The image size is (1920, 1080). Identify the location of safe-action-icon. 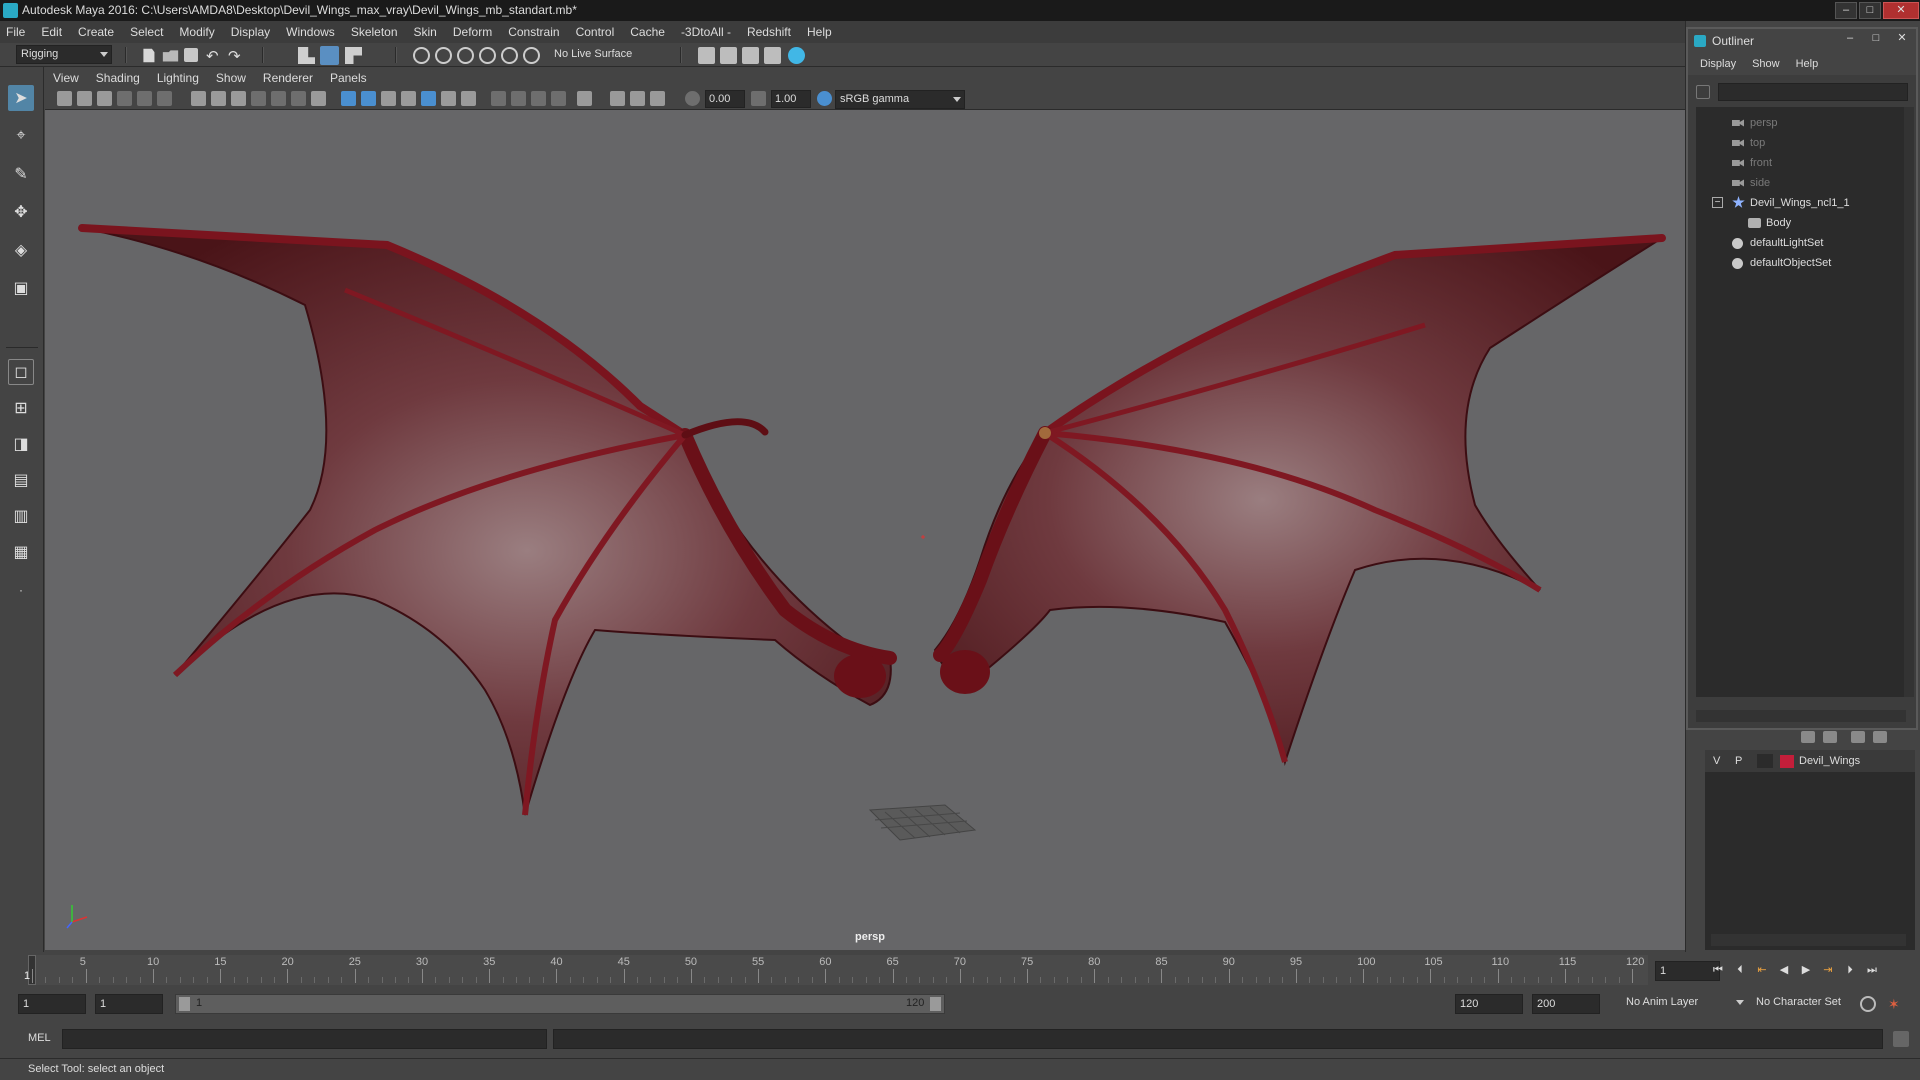
(298, 98).